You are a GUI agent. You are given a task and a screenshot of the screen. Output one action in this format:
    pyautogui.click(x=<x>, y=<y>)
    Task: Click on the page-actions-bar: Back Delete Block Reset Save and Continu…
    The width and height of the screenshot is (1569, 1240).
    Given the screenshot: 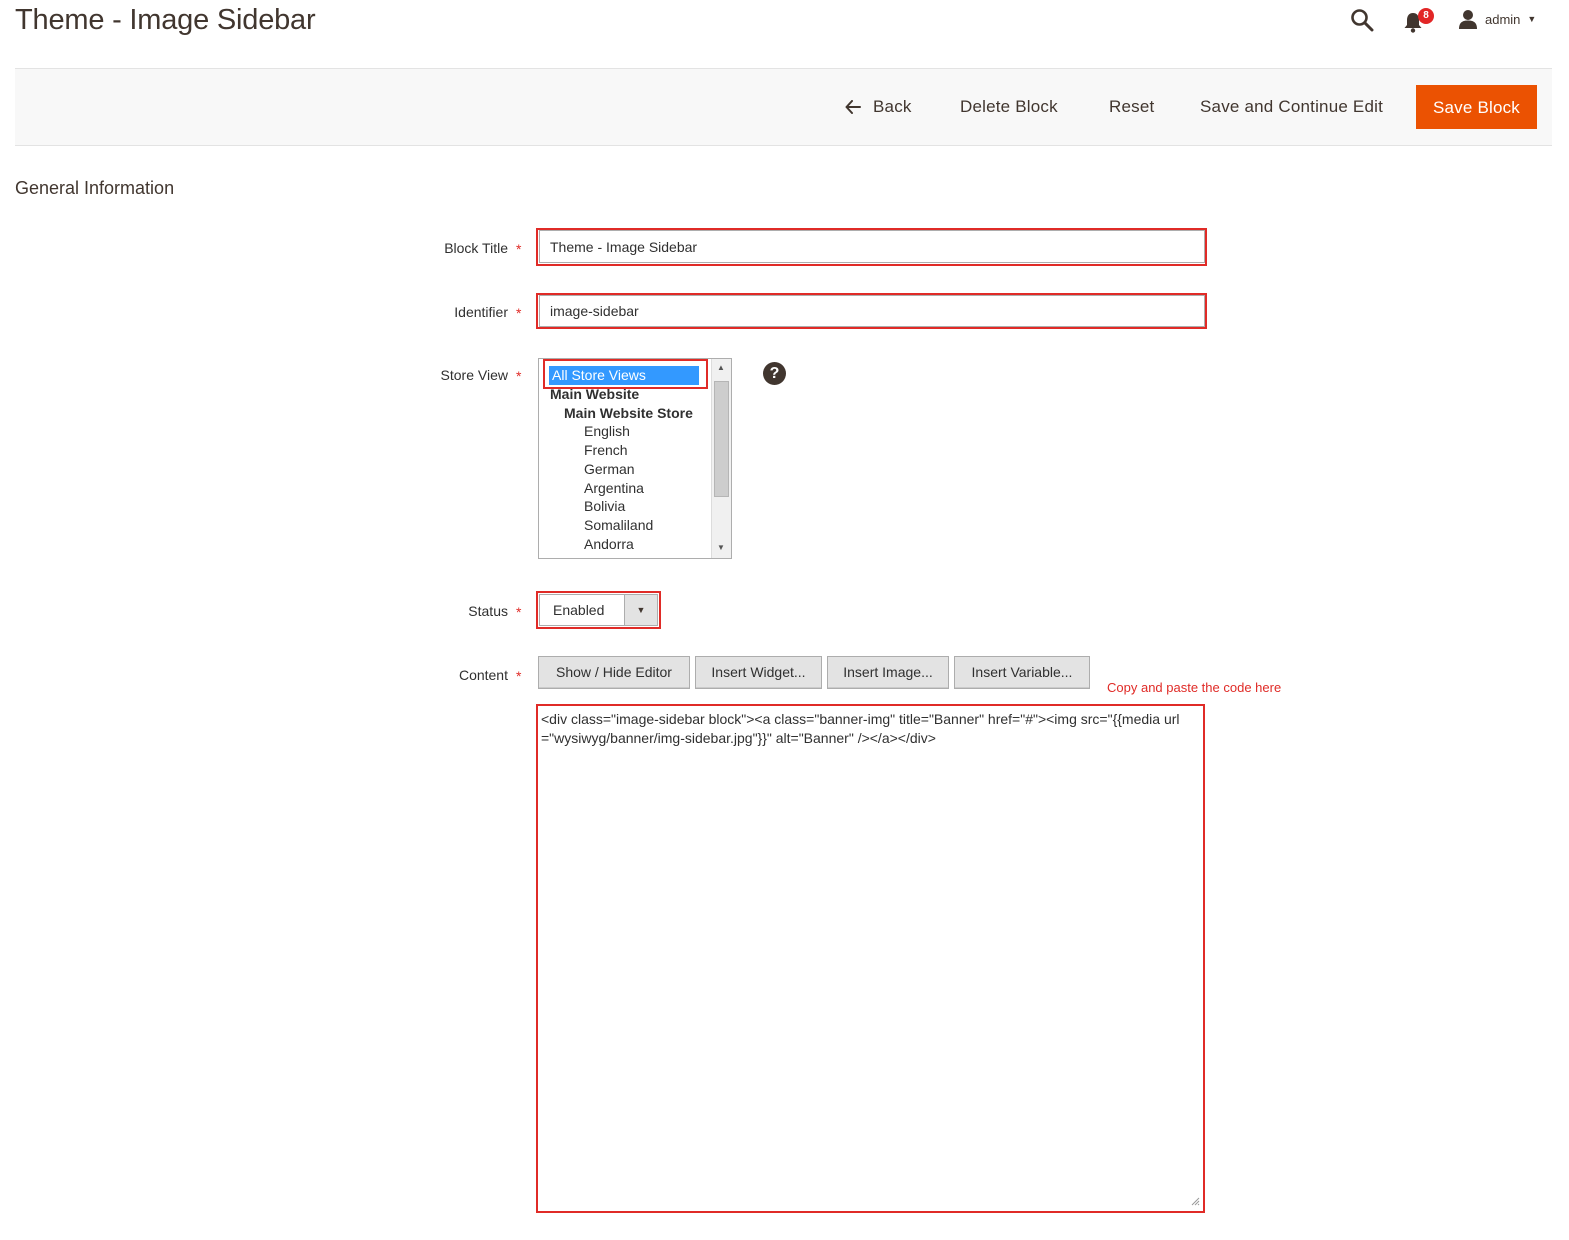 What is the action you would take?
    pyautogui.click(x=783, y=107)
    